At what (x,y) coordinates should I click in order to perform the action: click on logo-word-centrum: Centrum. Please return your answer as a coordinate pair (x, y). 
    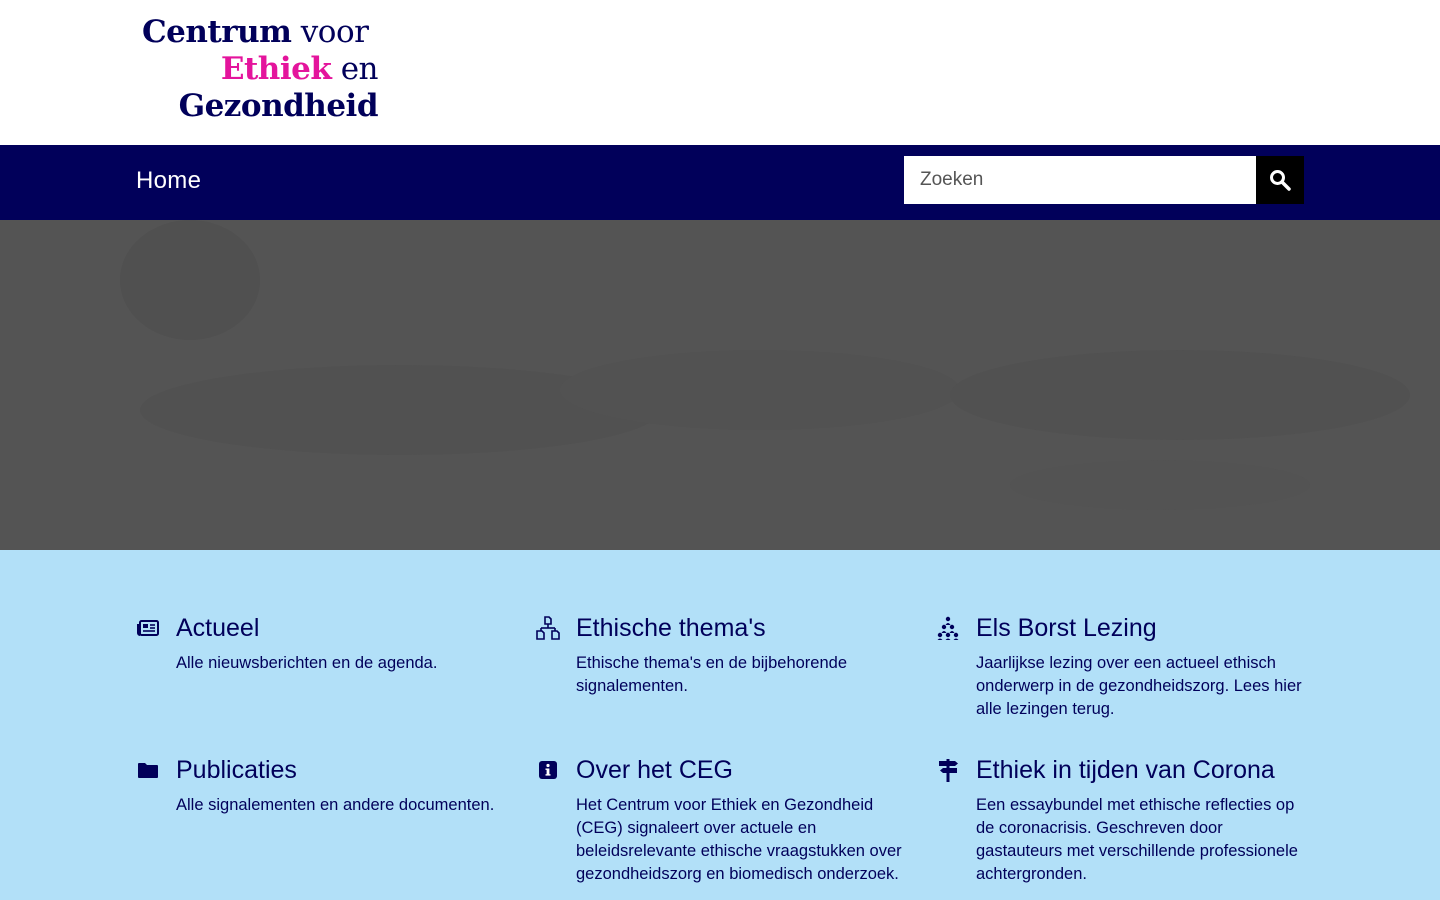
    Looking at the image, I should click on (217, 32).